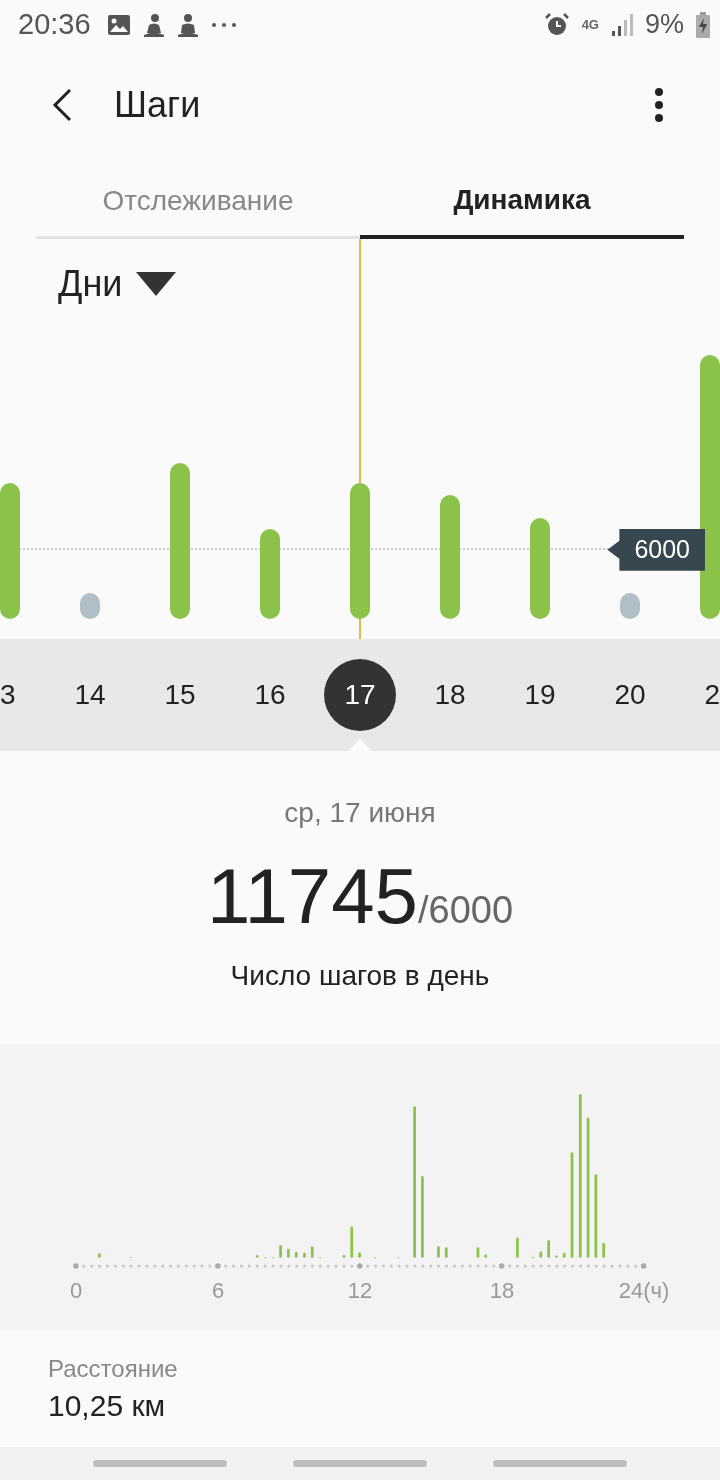  I want to click on battery-percent: 9%, so click(664, 25).